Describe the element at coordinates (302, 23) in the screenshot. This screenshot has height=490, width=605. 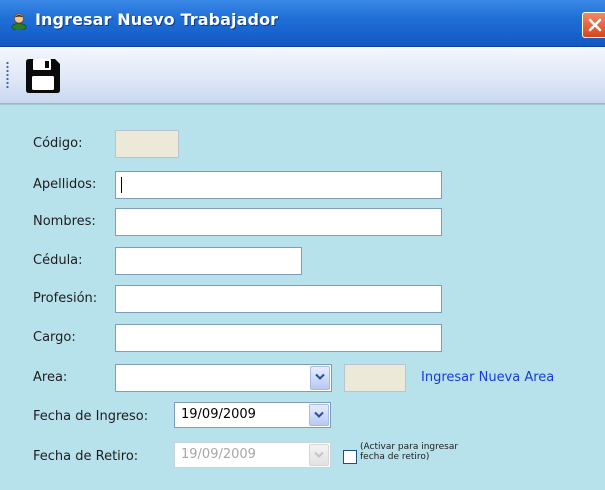
I see `title-bar: Ingresar Nuevo Trabajador` at that location.